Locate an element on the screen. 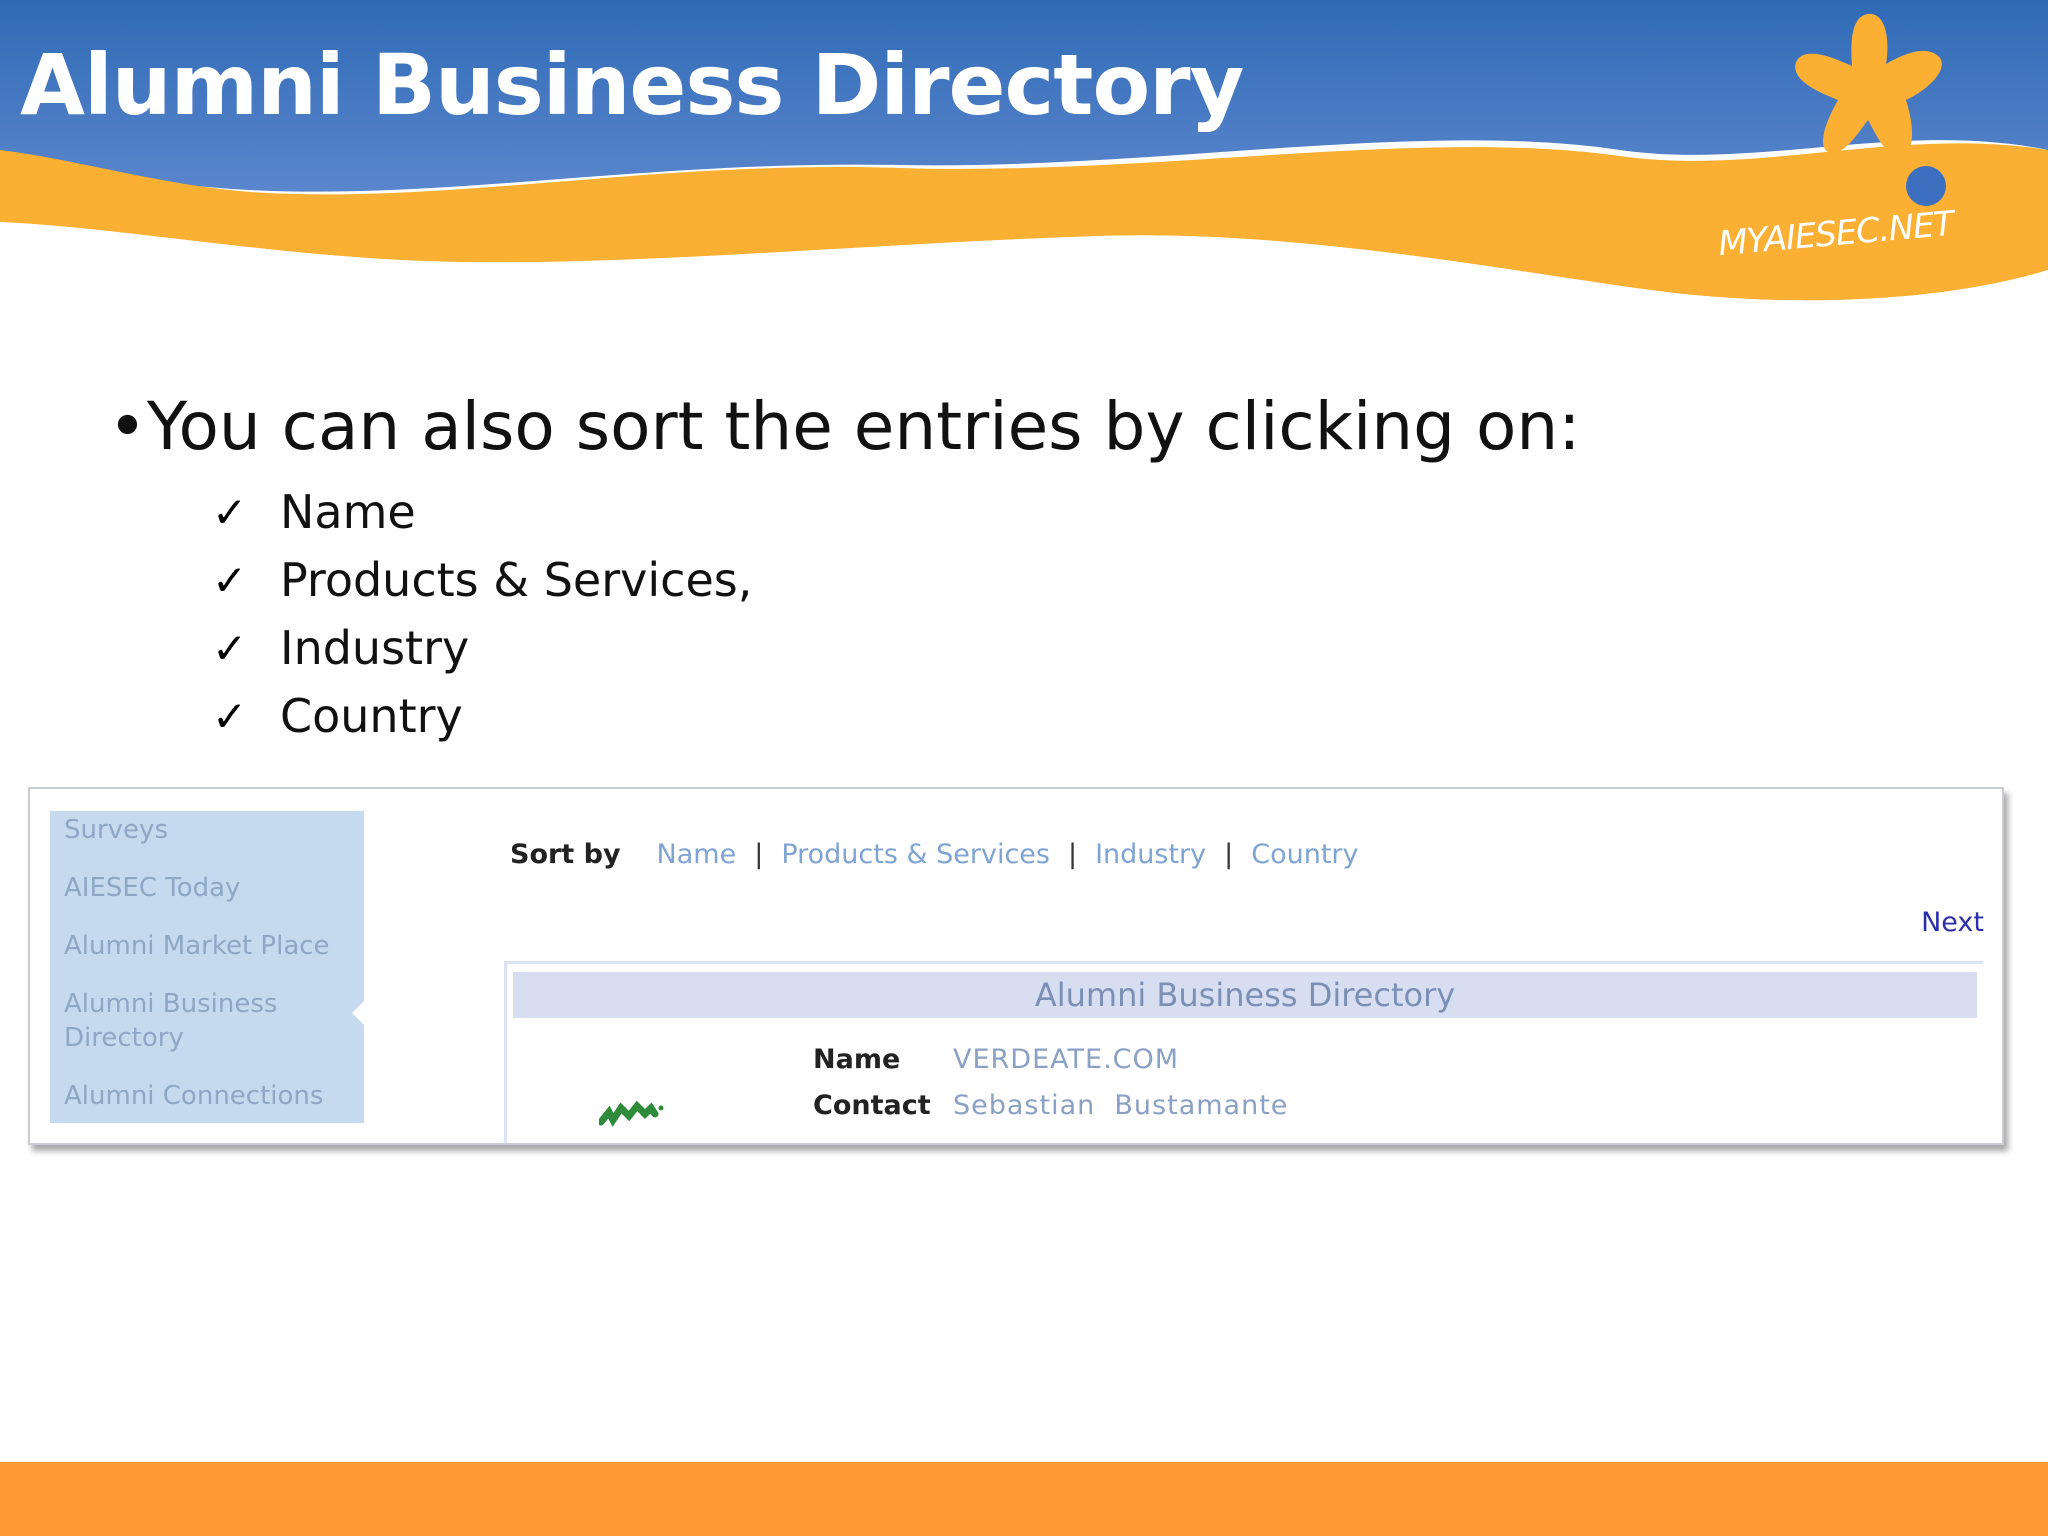 The width and height of the screenshot is (2048, 1536). footer-bar is located at coordinates (1024, 1499).